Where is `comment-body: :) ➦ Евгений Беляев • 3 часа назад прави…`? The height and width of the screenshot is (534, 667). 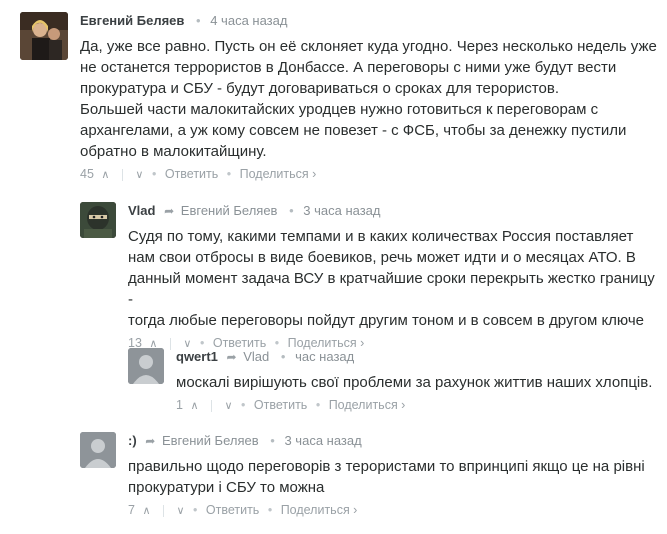 comment-body: :) ➦ Евгений Беляев • 3 часа назад прави… is located at coordinates (394, 475).